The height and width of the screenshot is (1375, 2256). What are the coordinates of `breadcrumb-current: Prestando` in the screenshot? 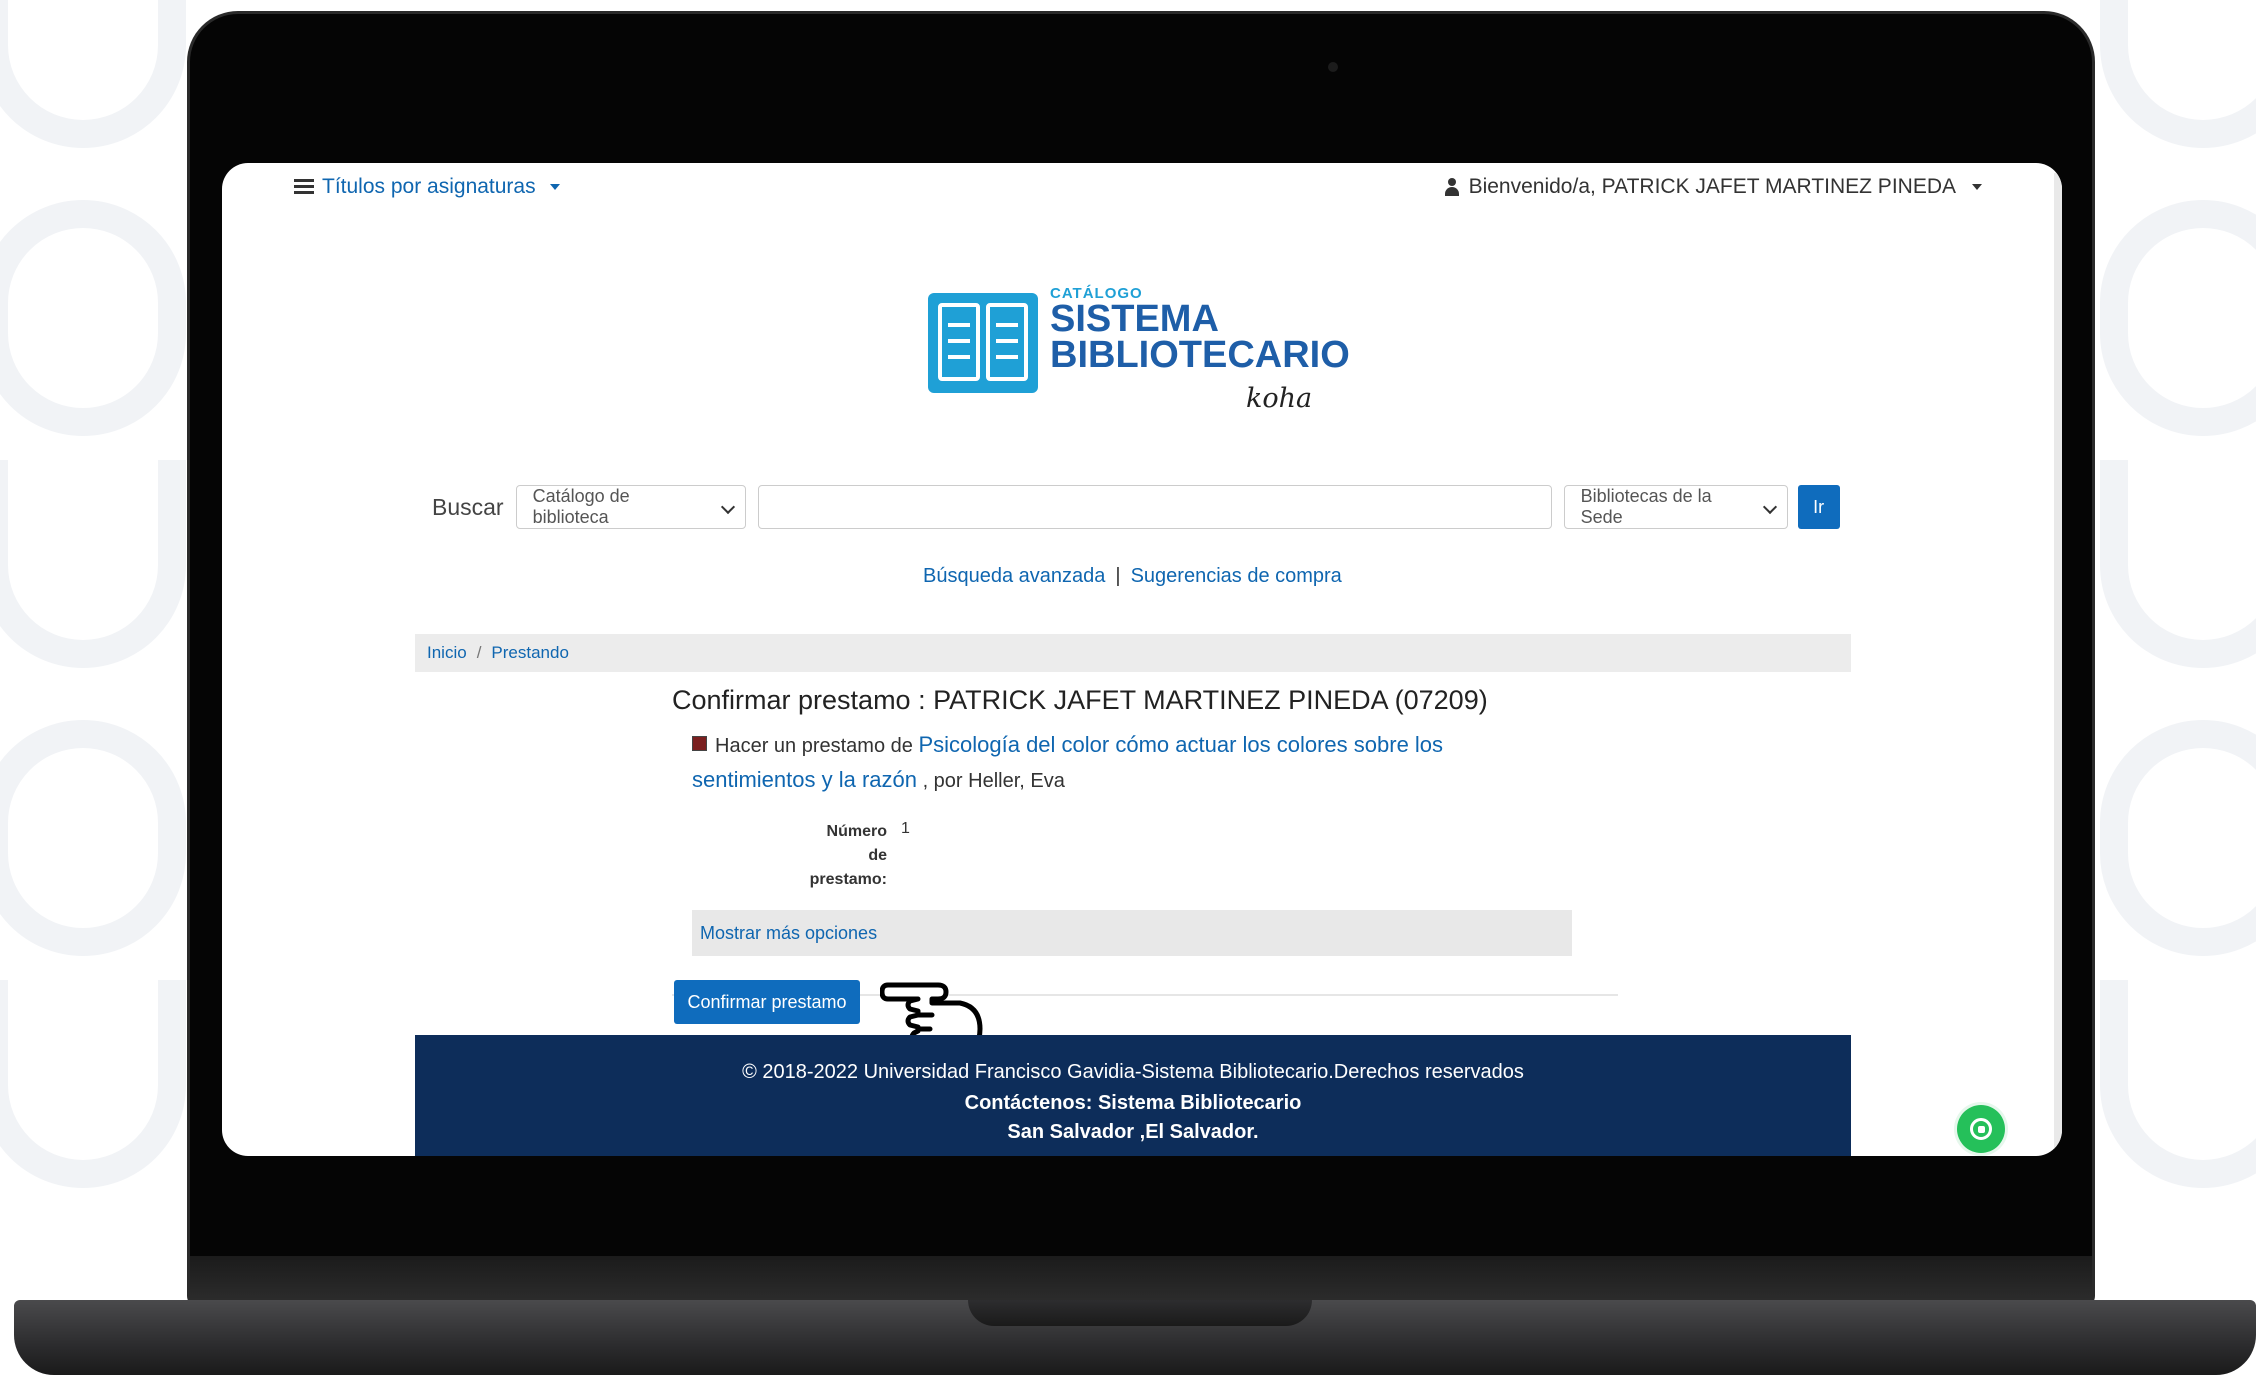 It's located at (530, 653).